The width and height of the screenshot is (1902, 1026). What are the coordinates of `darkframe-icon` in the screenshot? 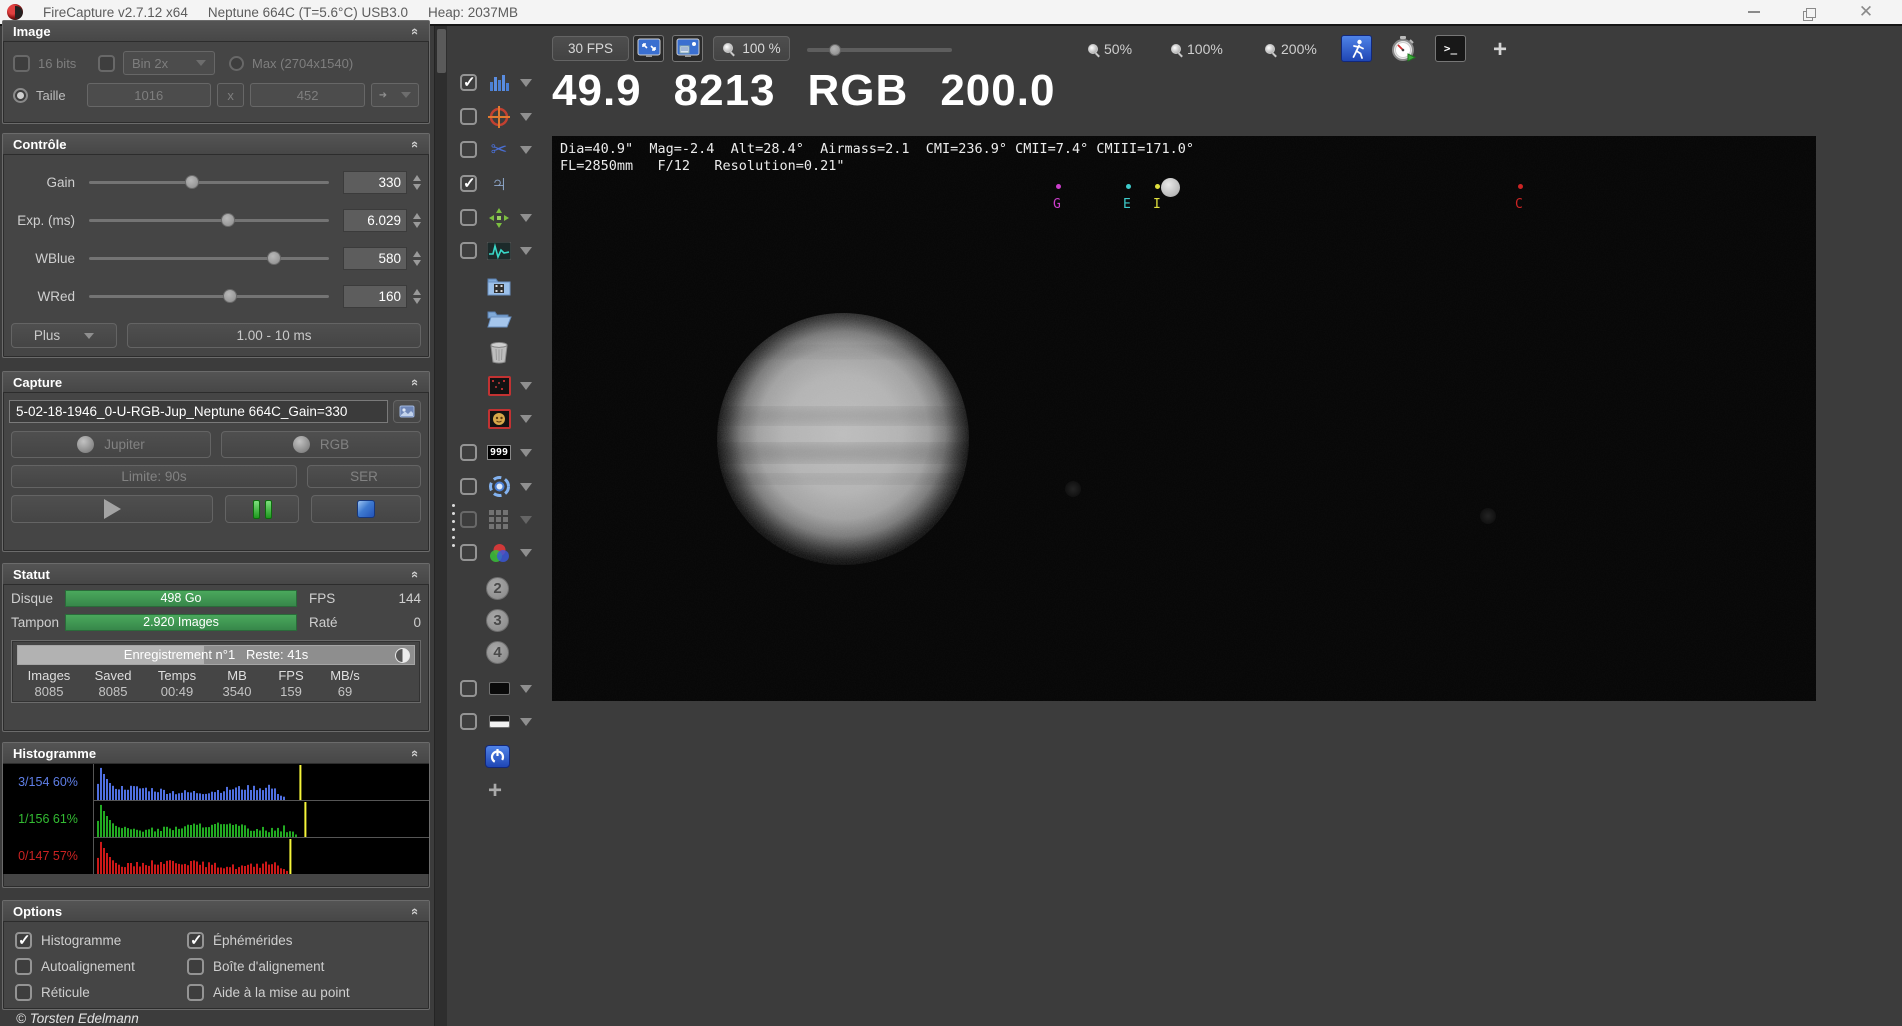 It's located at (499, 386).